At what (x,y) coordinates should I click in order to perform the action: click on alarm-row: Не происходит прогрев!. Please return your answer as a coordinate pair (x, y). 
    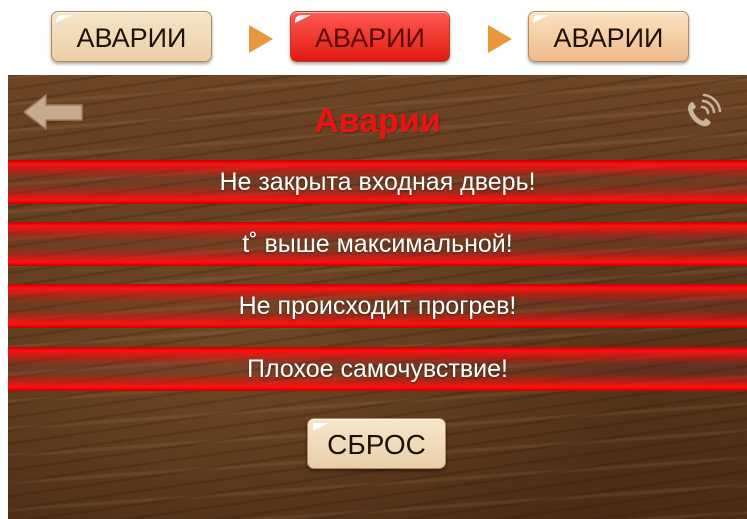
    Looking at the image, I should click on (377, 306).